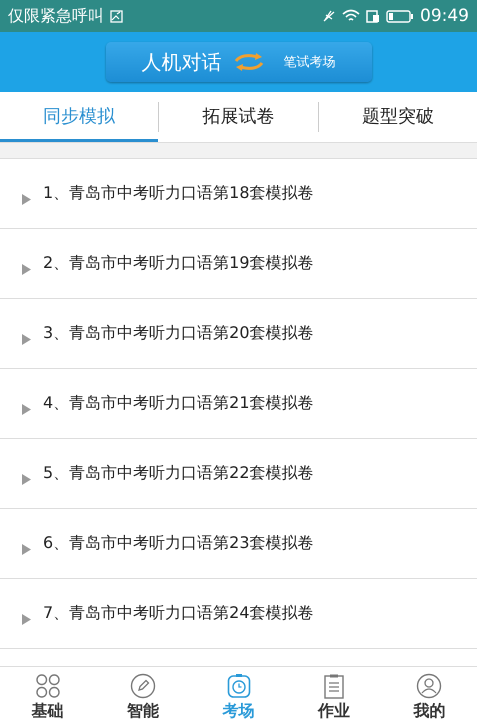  Describe the element at coordinates (238, 117) in the screenshot. I see `tab: 拓展试卷` at that location.